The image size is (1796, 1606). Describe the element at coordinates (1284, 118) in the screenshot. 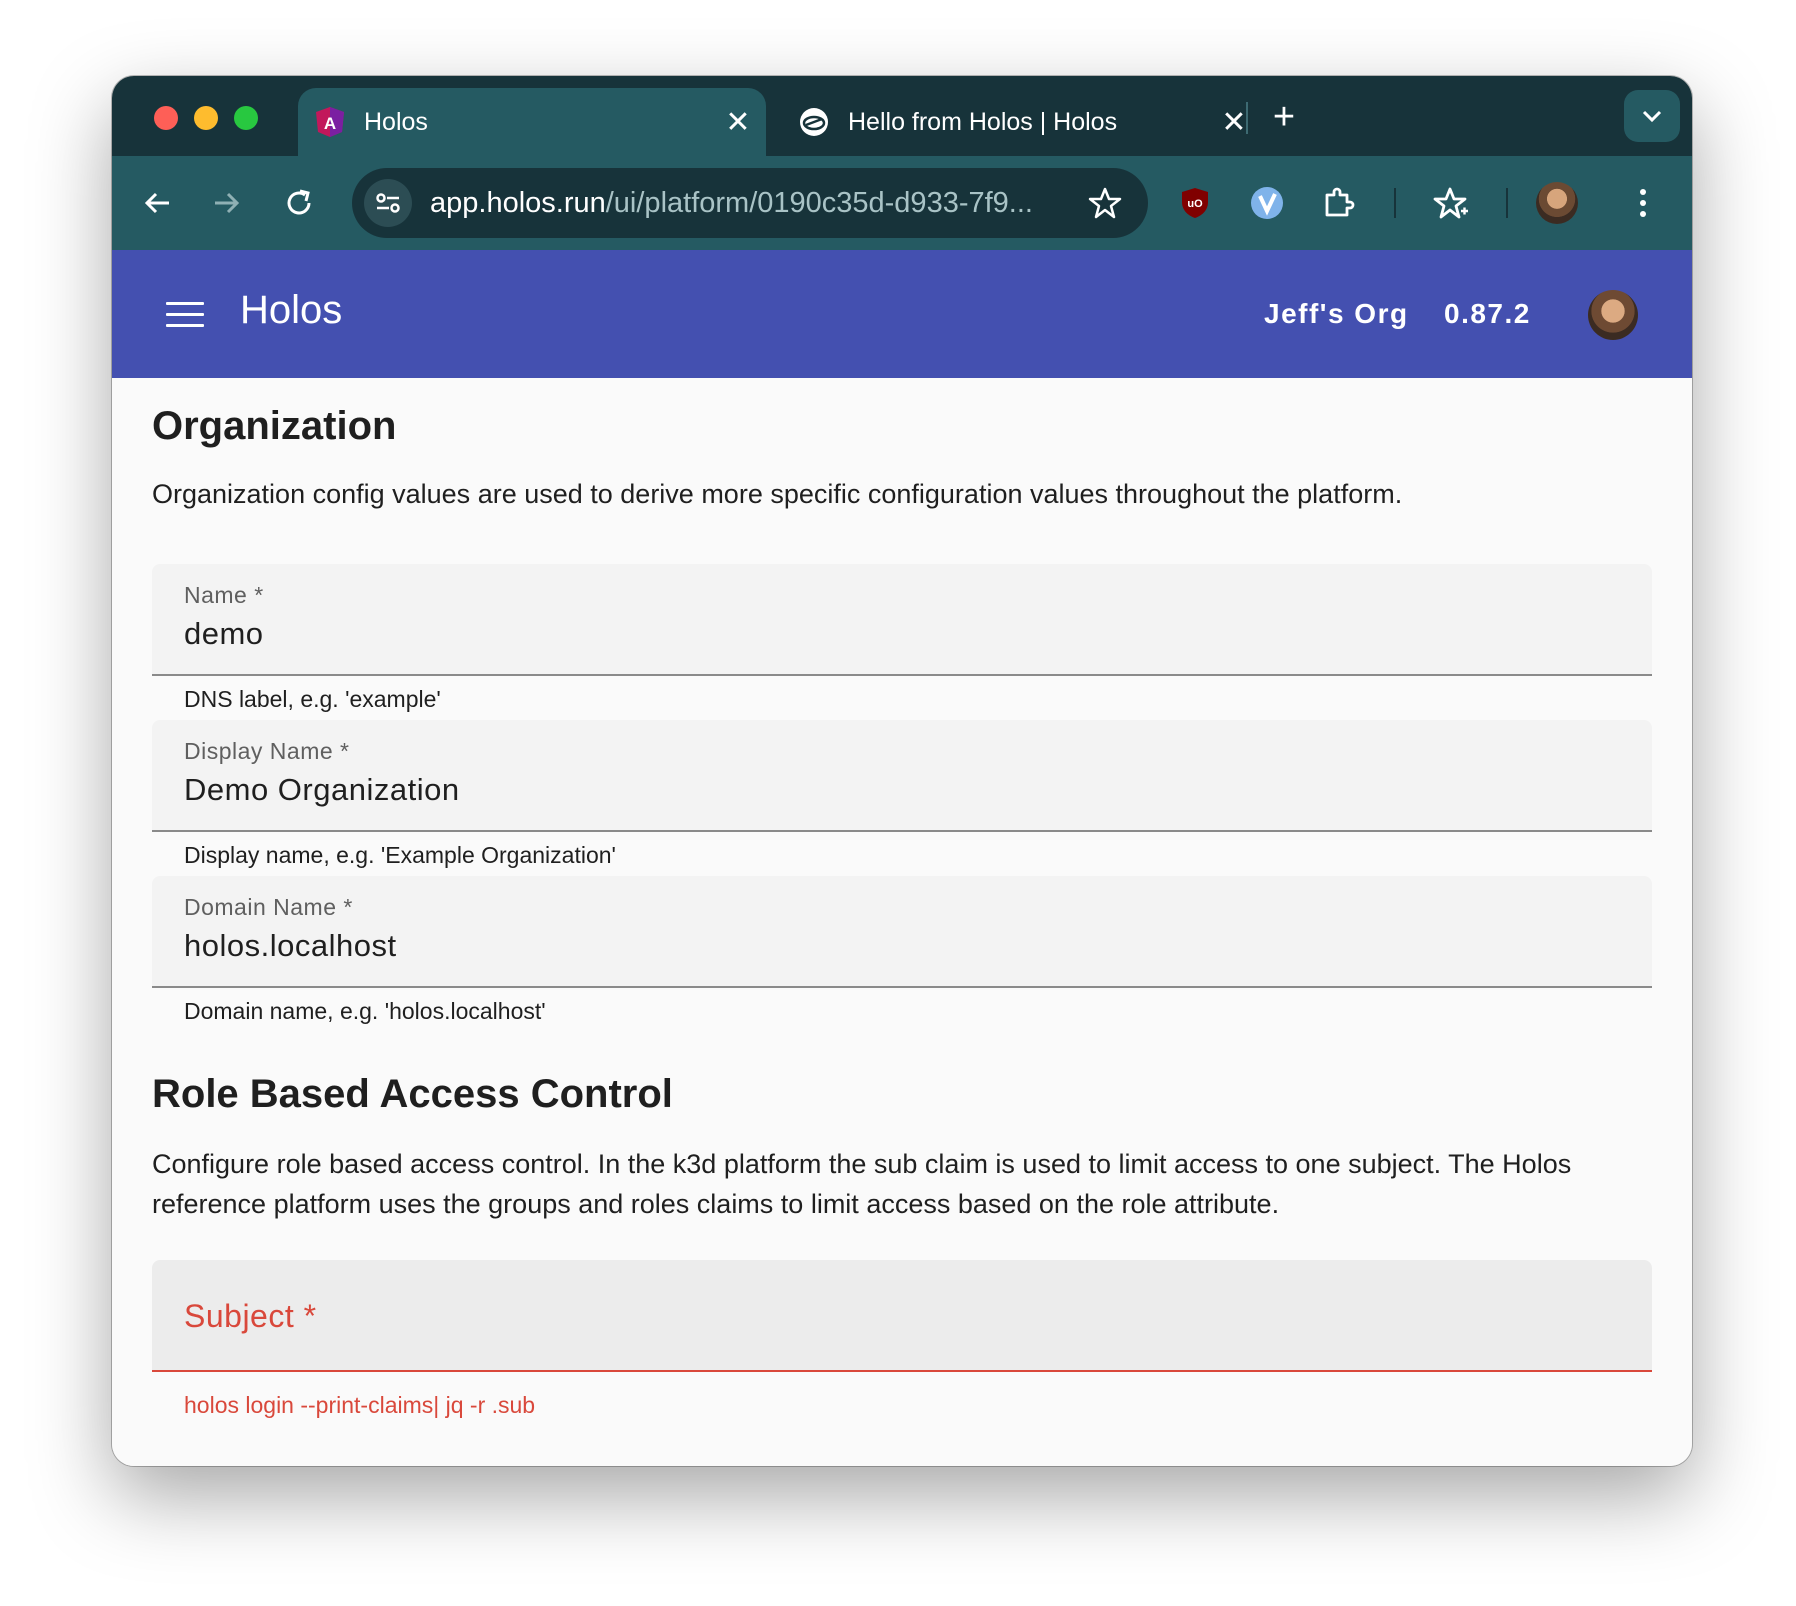

I see `new-tab-button: +` at that location.